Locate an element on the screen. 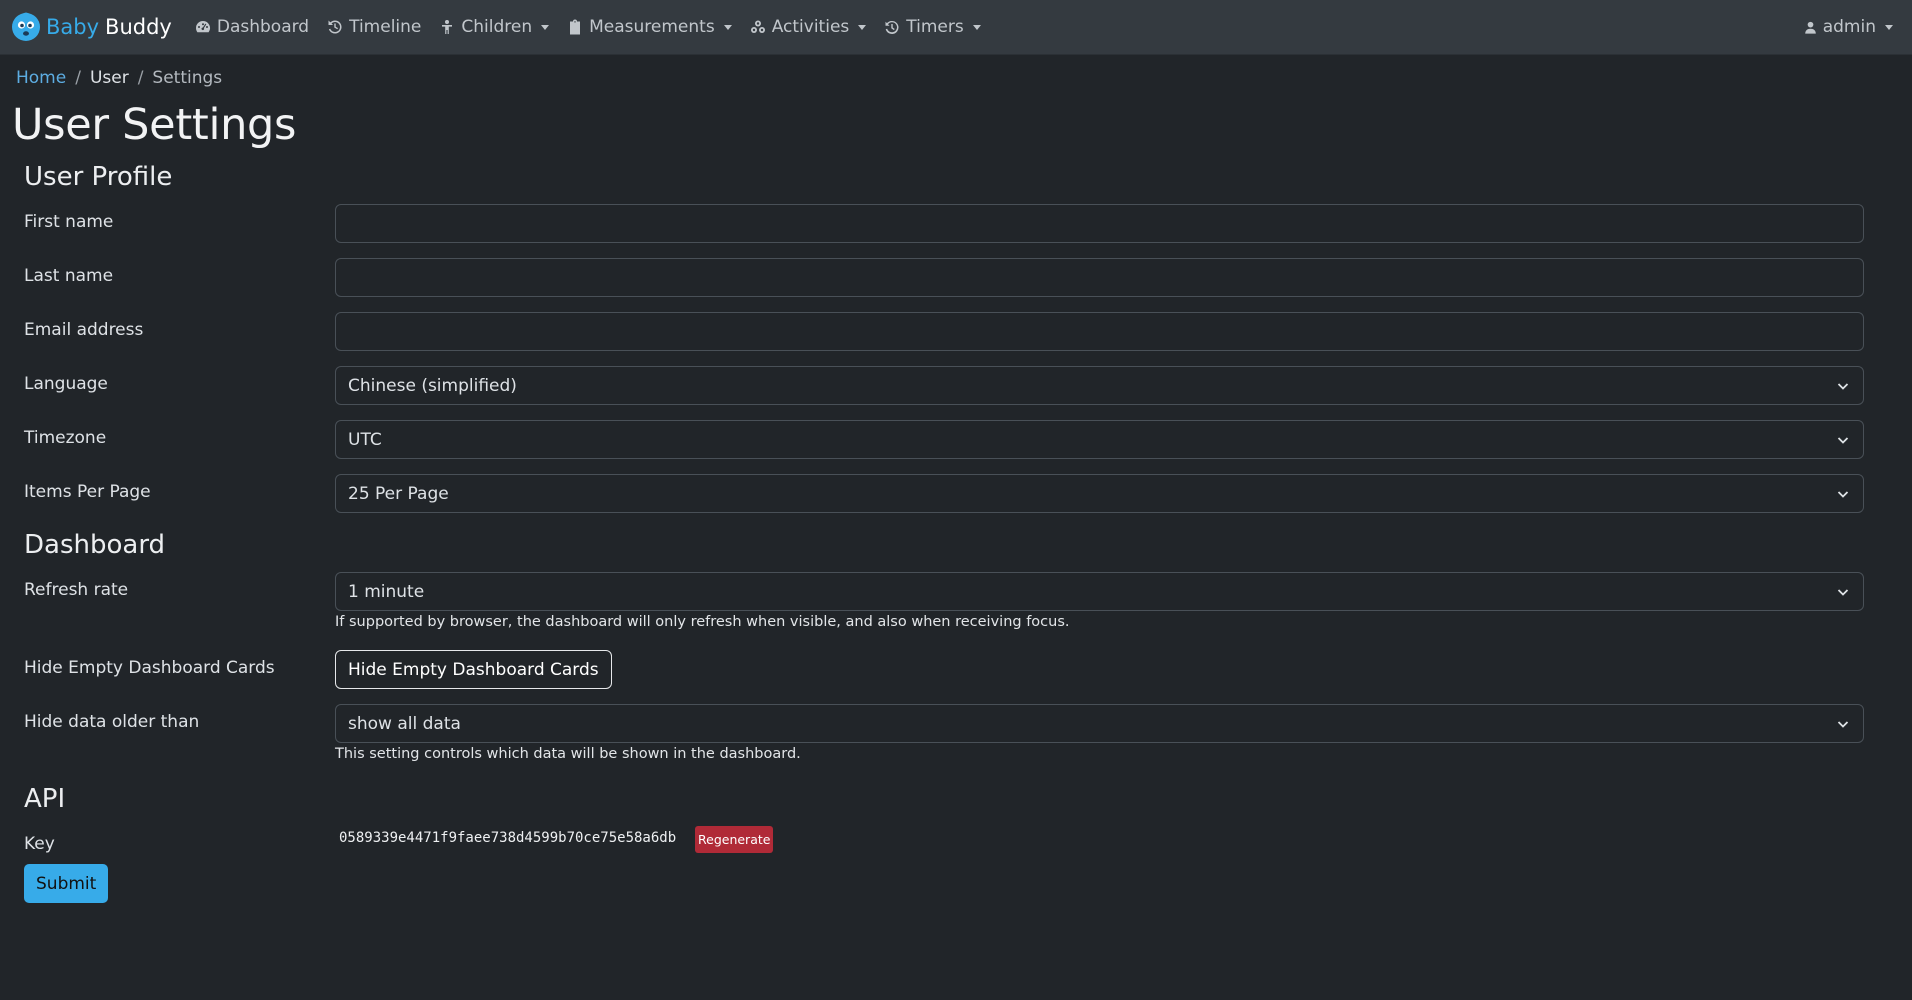 This screenshot has width=1912, height=1000. language-select-value: Chinese (simplified) is located at coordinates (432, 385).